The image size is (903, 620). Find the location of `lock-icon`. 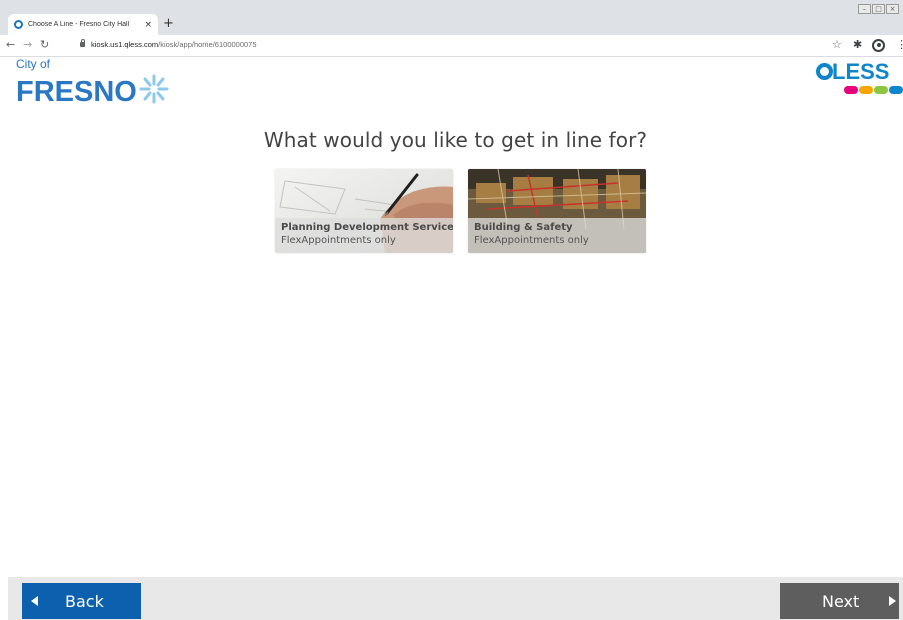

lock-icon is located at coordinates (82, 43).